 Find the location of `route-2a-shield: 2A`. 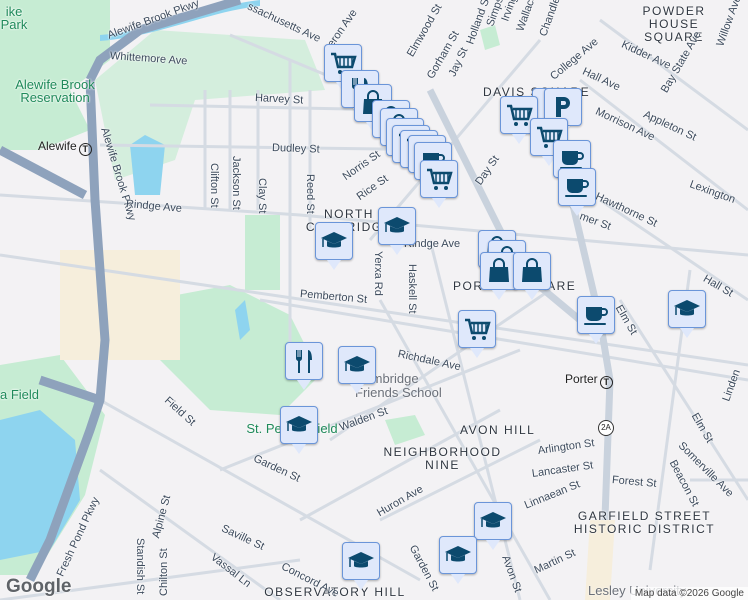

route-2a-shield: 2A is located at coordinates (606, 428).